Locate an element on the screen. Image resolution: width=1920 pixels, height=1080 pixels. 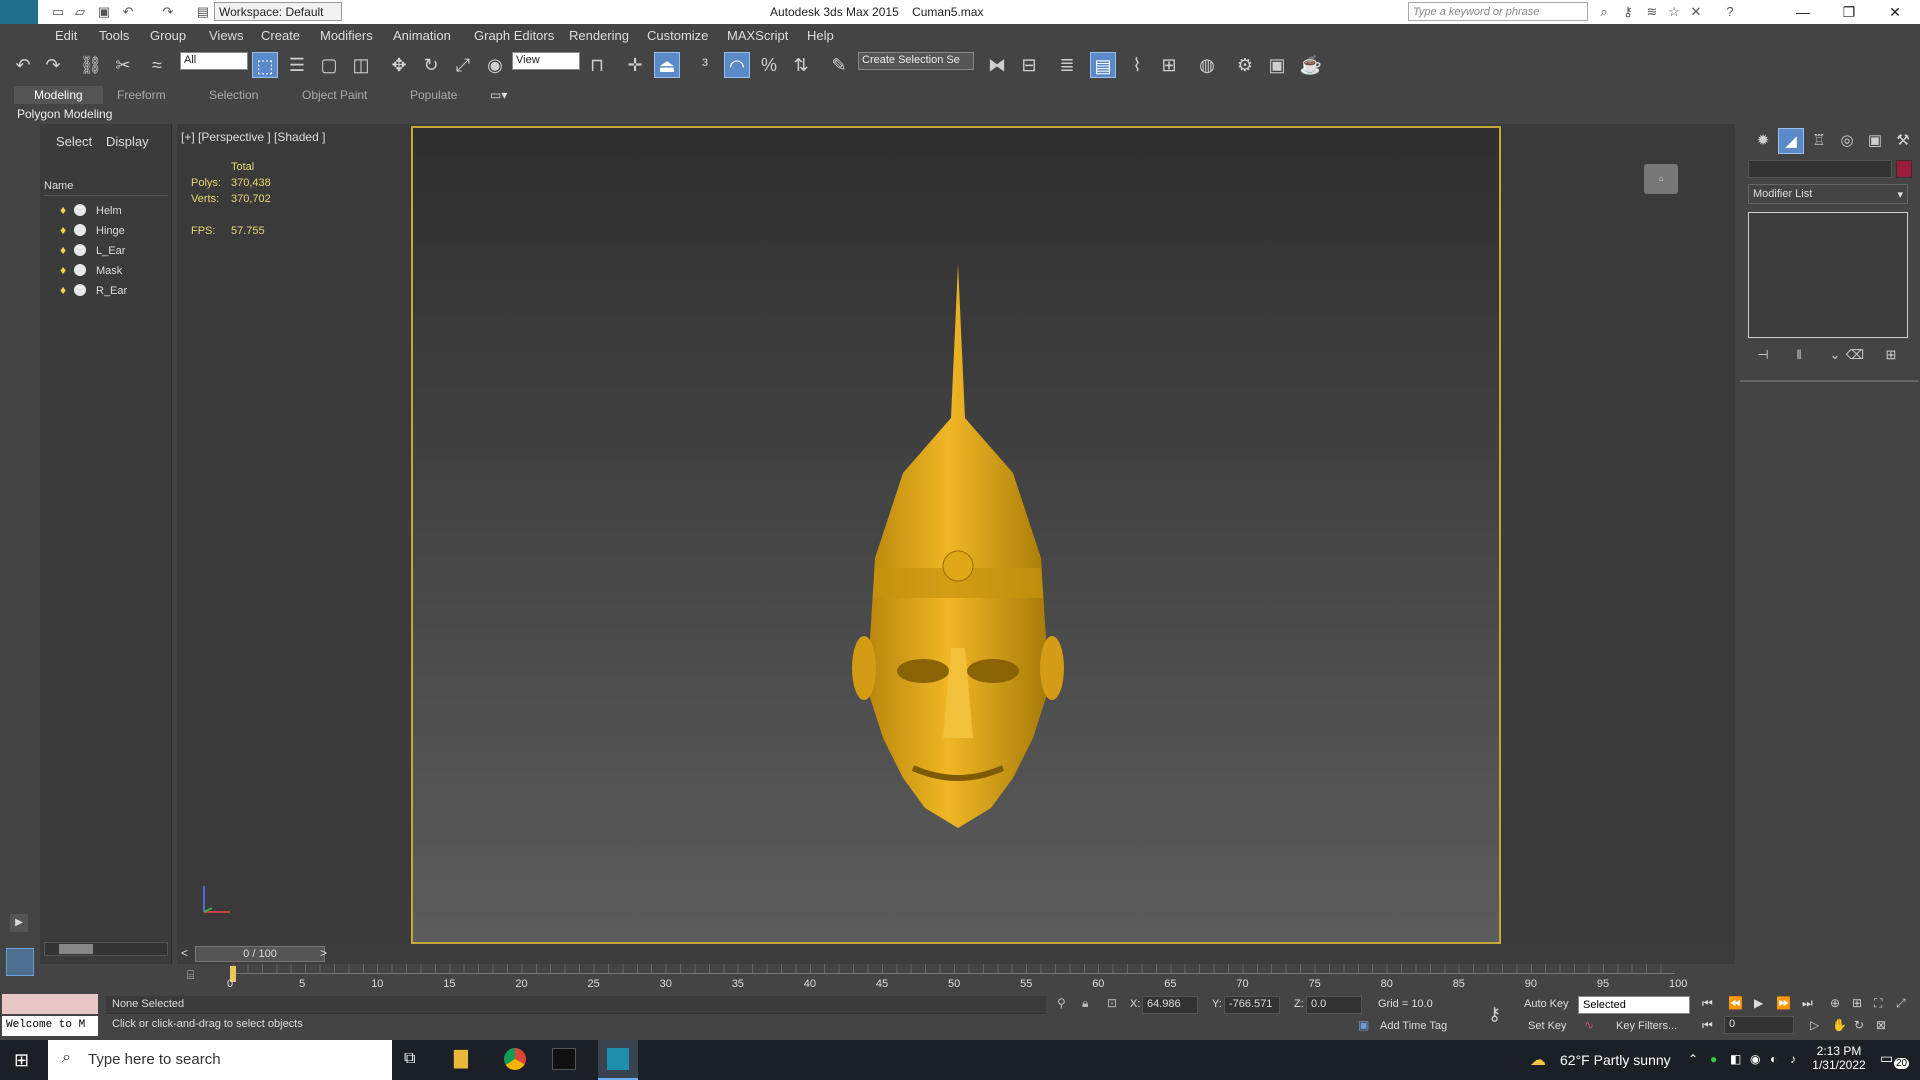
camera-icon: ◉ is located at coordinates (1755, 1059).